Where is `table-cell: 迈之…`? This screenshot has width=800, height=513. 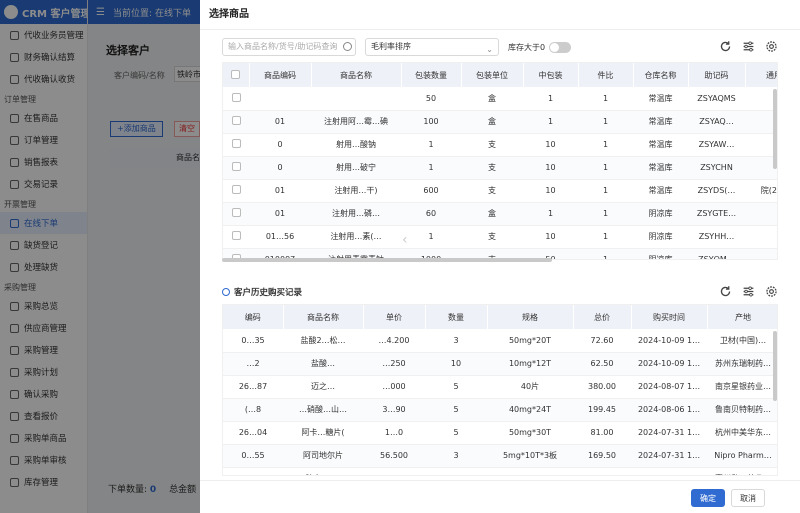
table-cell: 迈之… is located at coordinates (323, 387).